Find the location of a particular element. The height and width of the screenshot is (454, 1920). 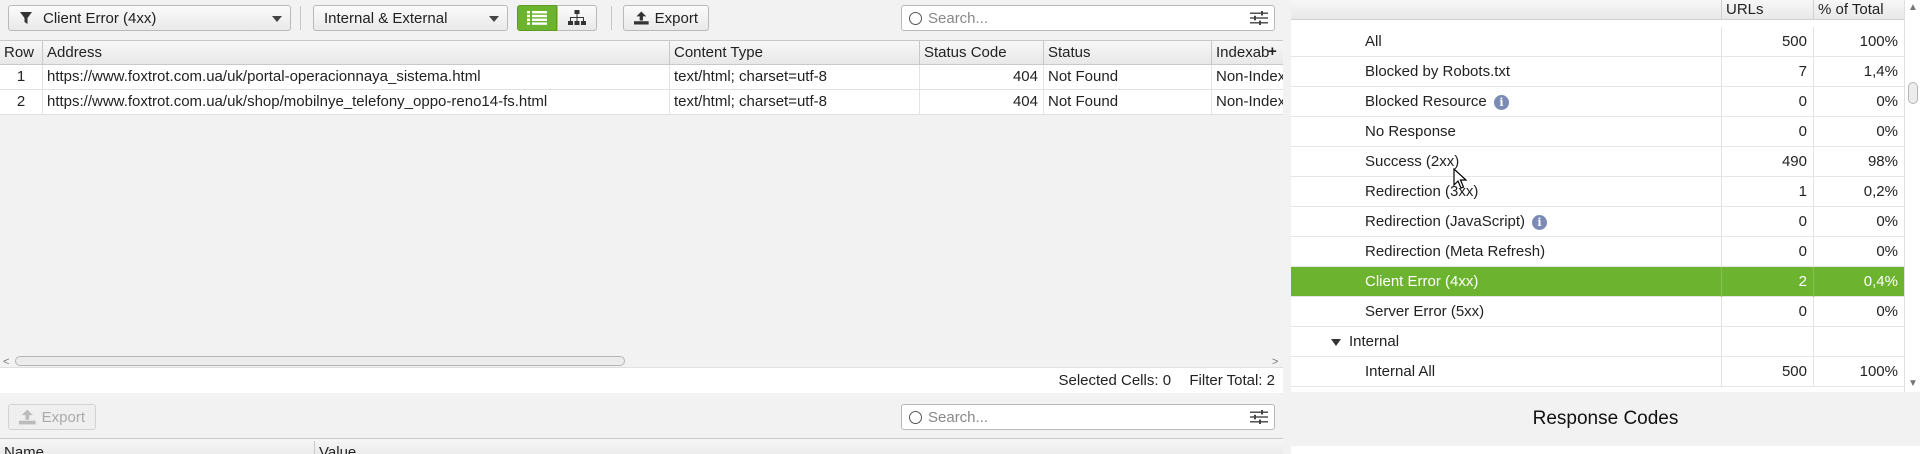

overview-row: Success (2xx) 490 98% is located at coordinates (1597, 162).